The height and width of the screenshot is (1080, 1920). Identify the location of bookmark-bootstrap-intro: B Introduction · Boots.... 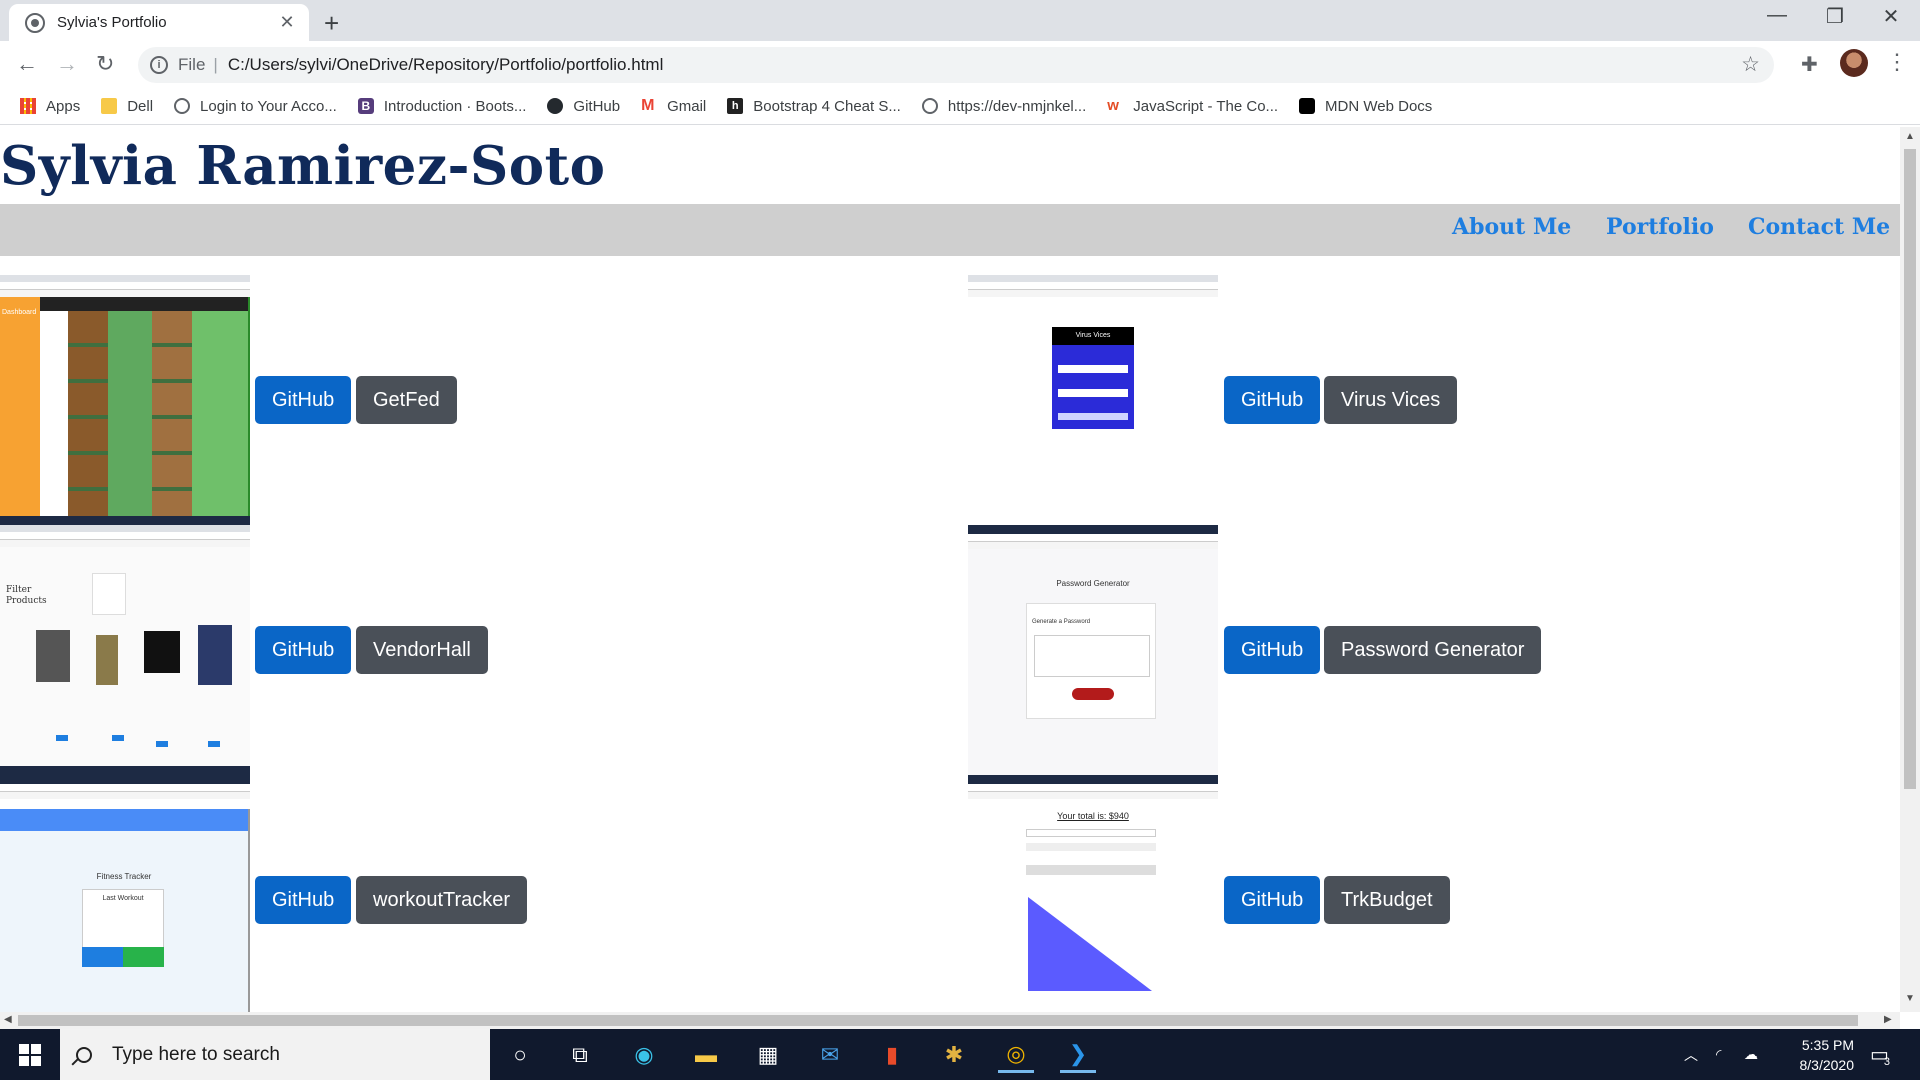
(441, 106).